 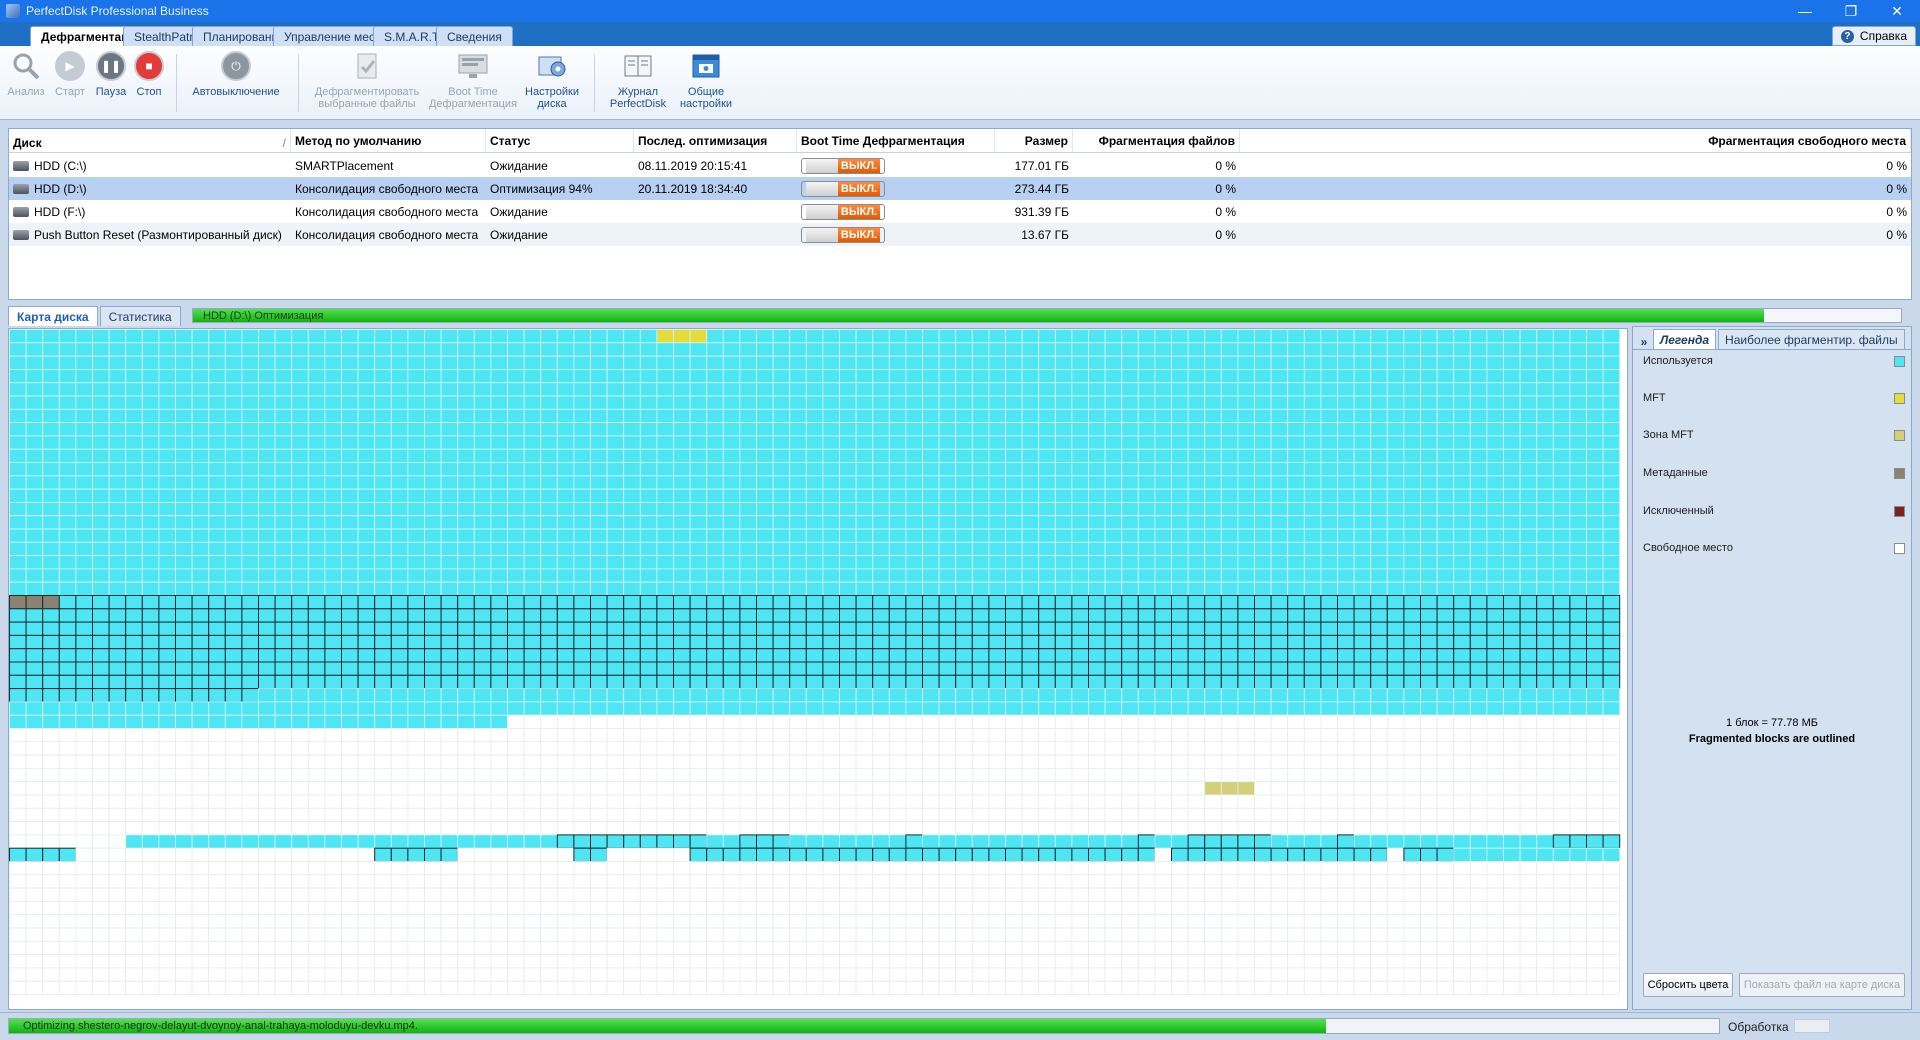 What do you see at coordinates (236, 74) in the screenshot?
I see `autoshutdown-button: ⏻ Автовыключение` at bounding box center [236, 74].